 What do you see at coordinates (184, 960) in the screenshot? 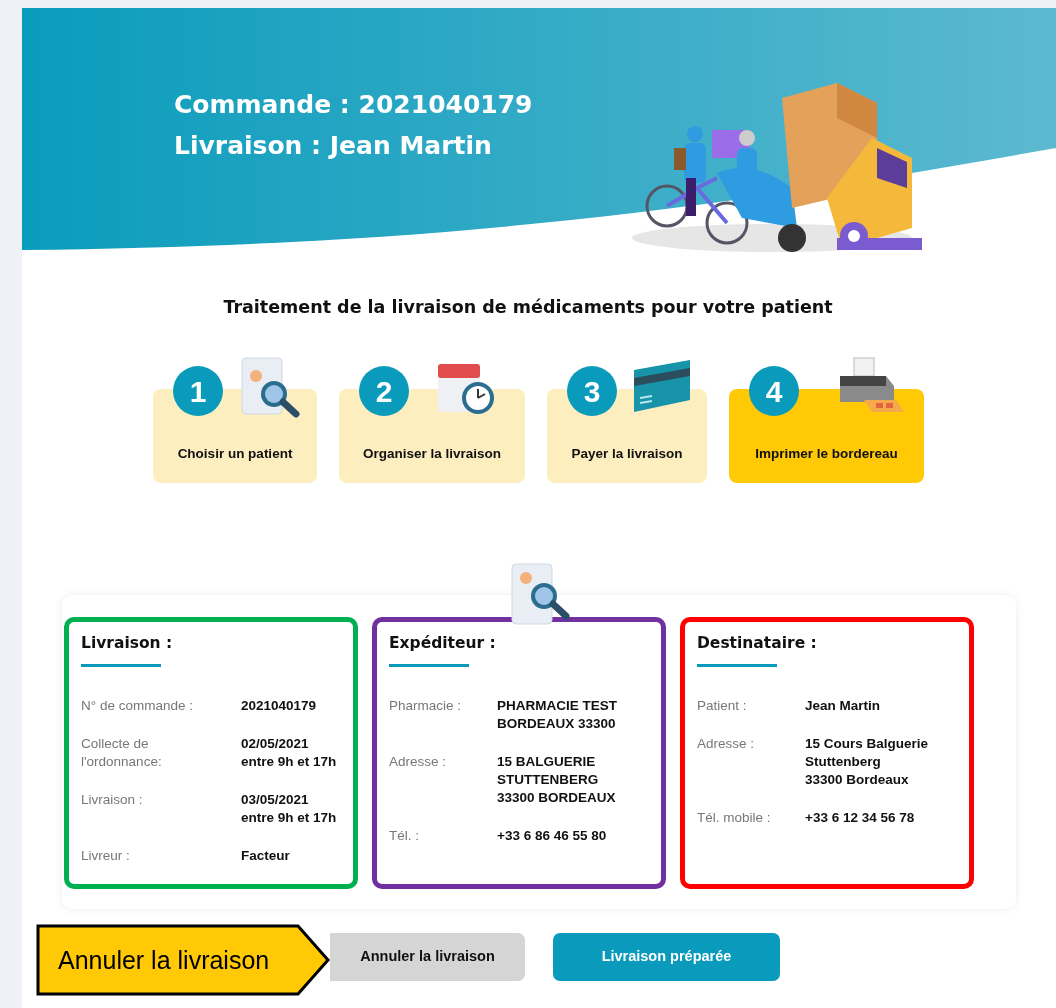
I see `callout-arrow: Annuler la livraison` at bounding box center [184, 960].